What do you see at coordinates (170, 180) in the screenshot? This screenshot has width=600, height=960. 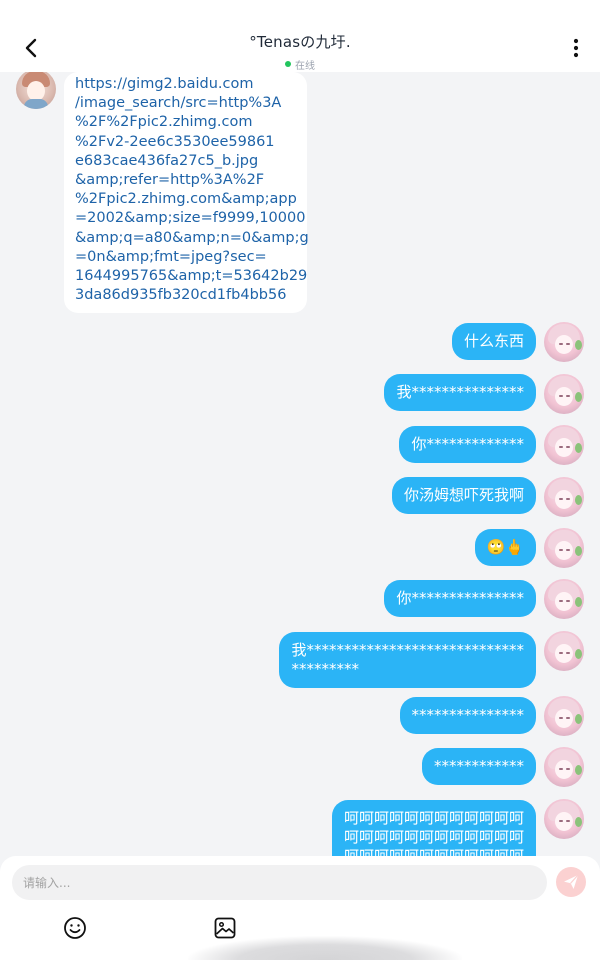 I see `message-line: &amp;refer=http%3A%2F` at bounding box center [170, 180].